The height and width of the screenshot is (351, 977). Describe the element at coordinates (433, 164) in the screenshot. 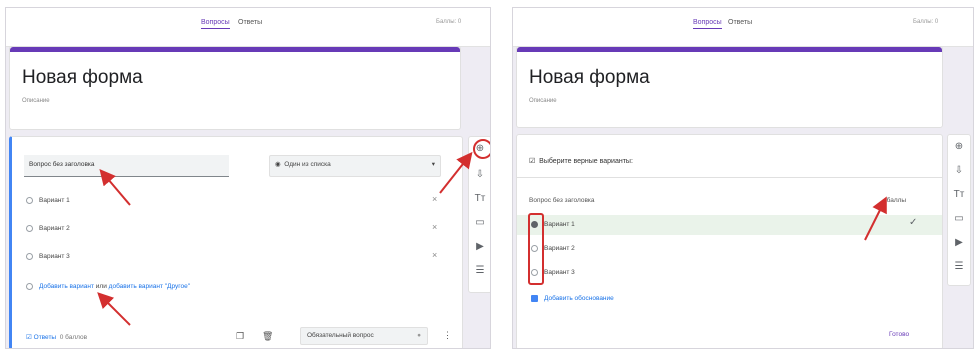

I see `chevron-down-icon: ▾` at that location.